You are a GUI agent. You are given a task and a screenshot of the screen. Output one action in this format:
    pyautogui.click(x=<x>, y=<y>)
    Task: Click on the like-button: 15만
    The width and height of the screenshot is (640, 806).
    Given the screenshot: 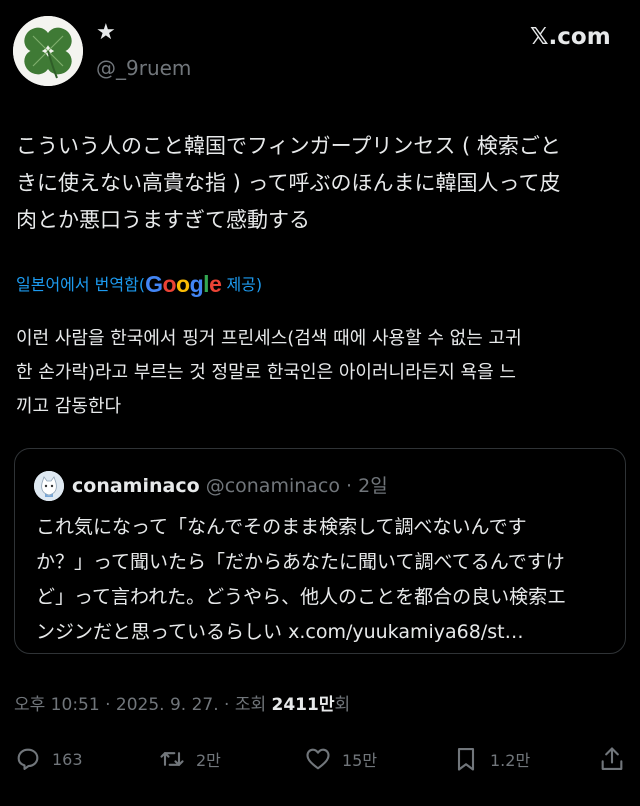 What is the action you would take?
    pyautogui.click(x=340, y=759)
    